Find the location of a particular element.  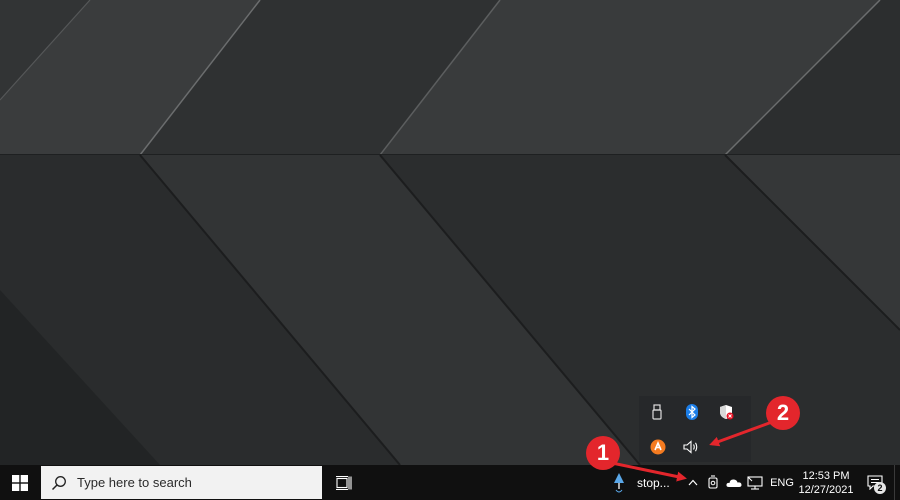

action-center-button: 2 is located at coordinates (875, 482).